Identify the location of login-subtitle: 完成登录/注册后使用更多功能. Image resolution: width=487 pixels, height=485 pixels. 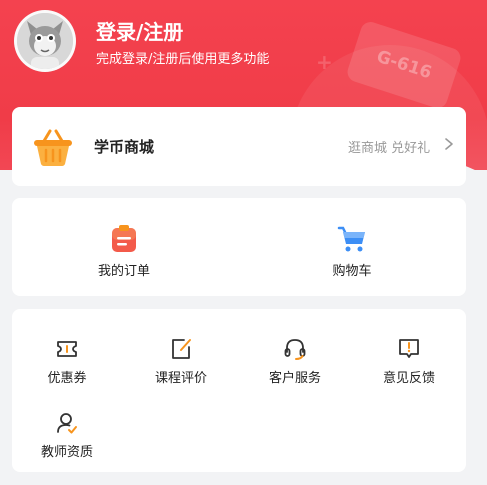
(183, 59).